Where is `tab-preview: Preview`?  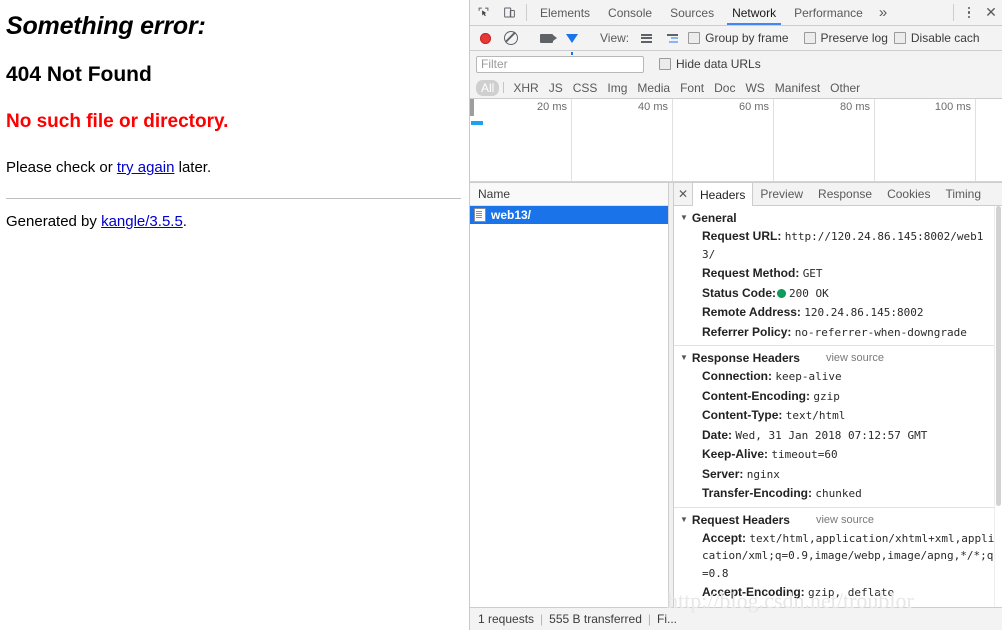 tab-preview: Preview is located at coordinates (782, 194).